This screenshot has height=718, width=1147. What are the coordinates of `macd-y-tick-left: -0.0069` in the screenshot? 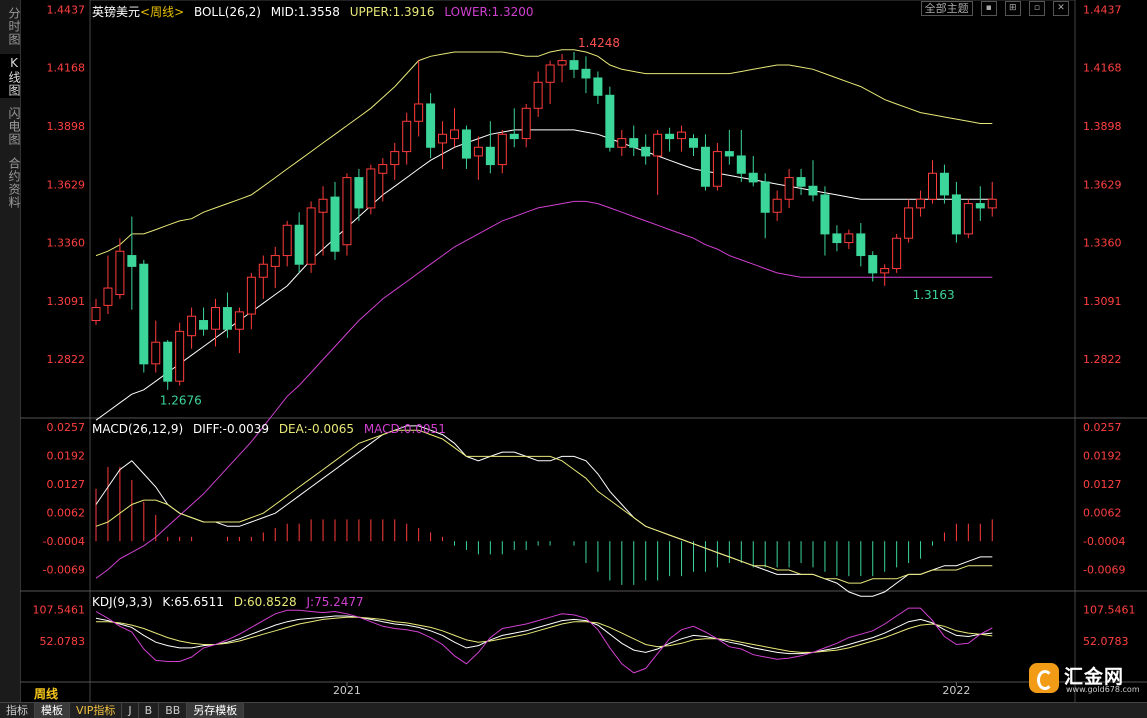 It's located at (64, 570).